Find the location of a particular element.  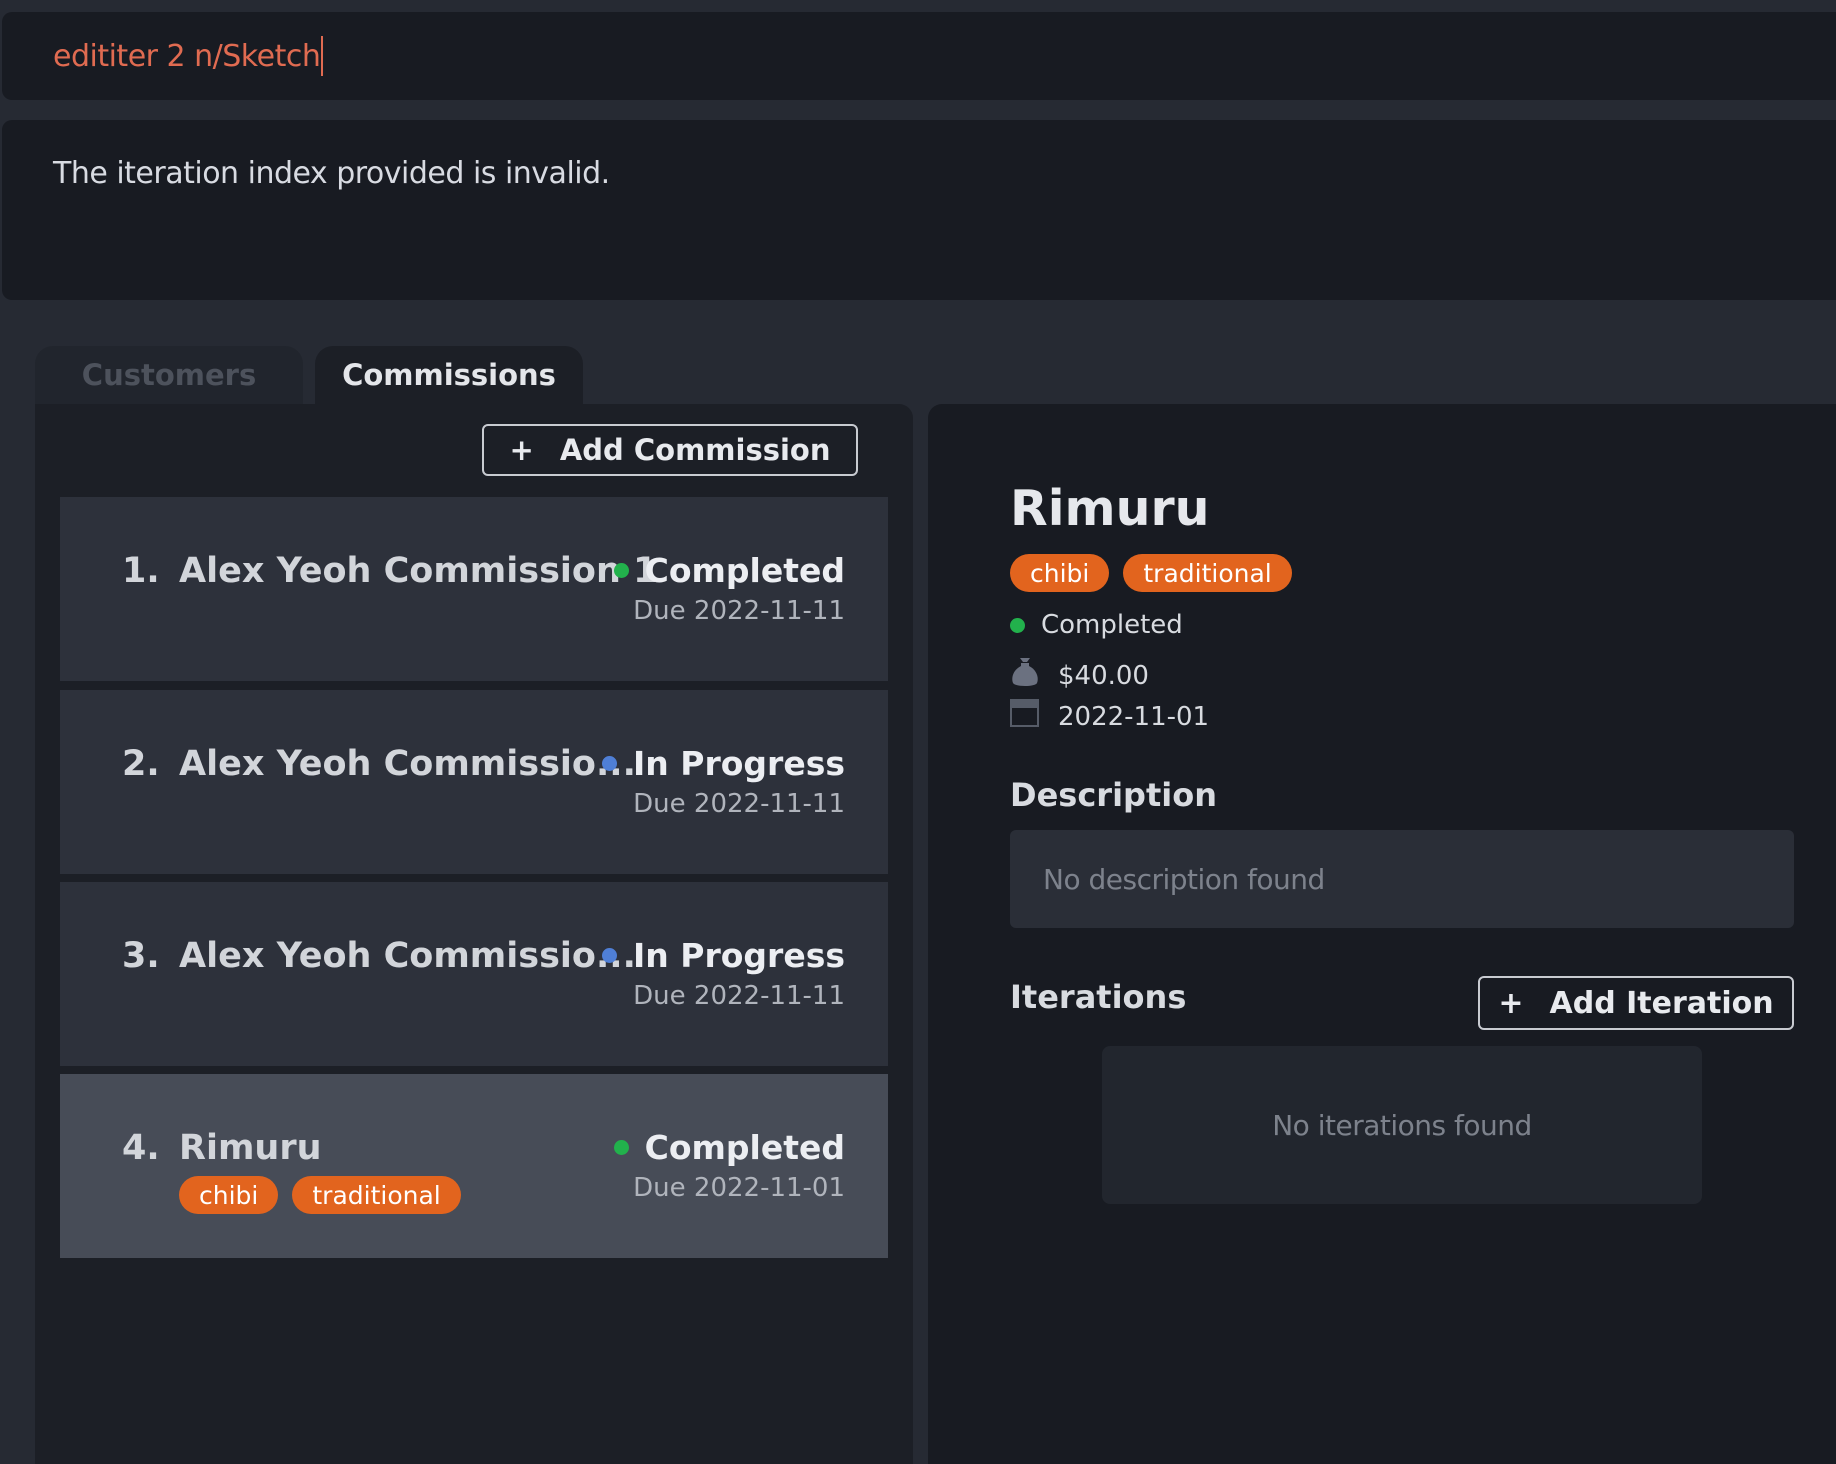

detail-date: 2022-11-01 is located at coordinates (1109, 716).